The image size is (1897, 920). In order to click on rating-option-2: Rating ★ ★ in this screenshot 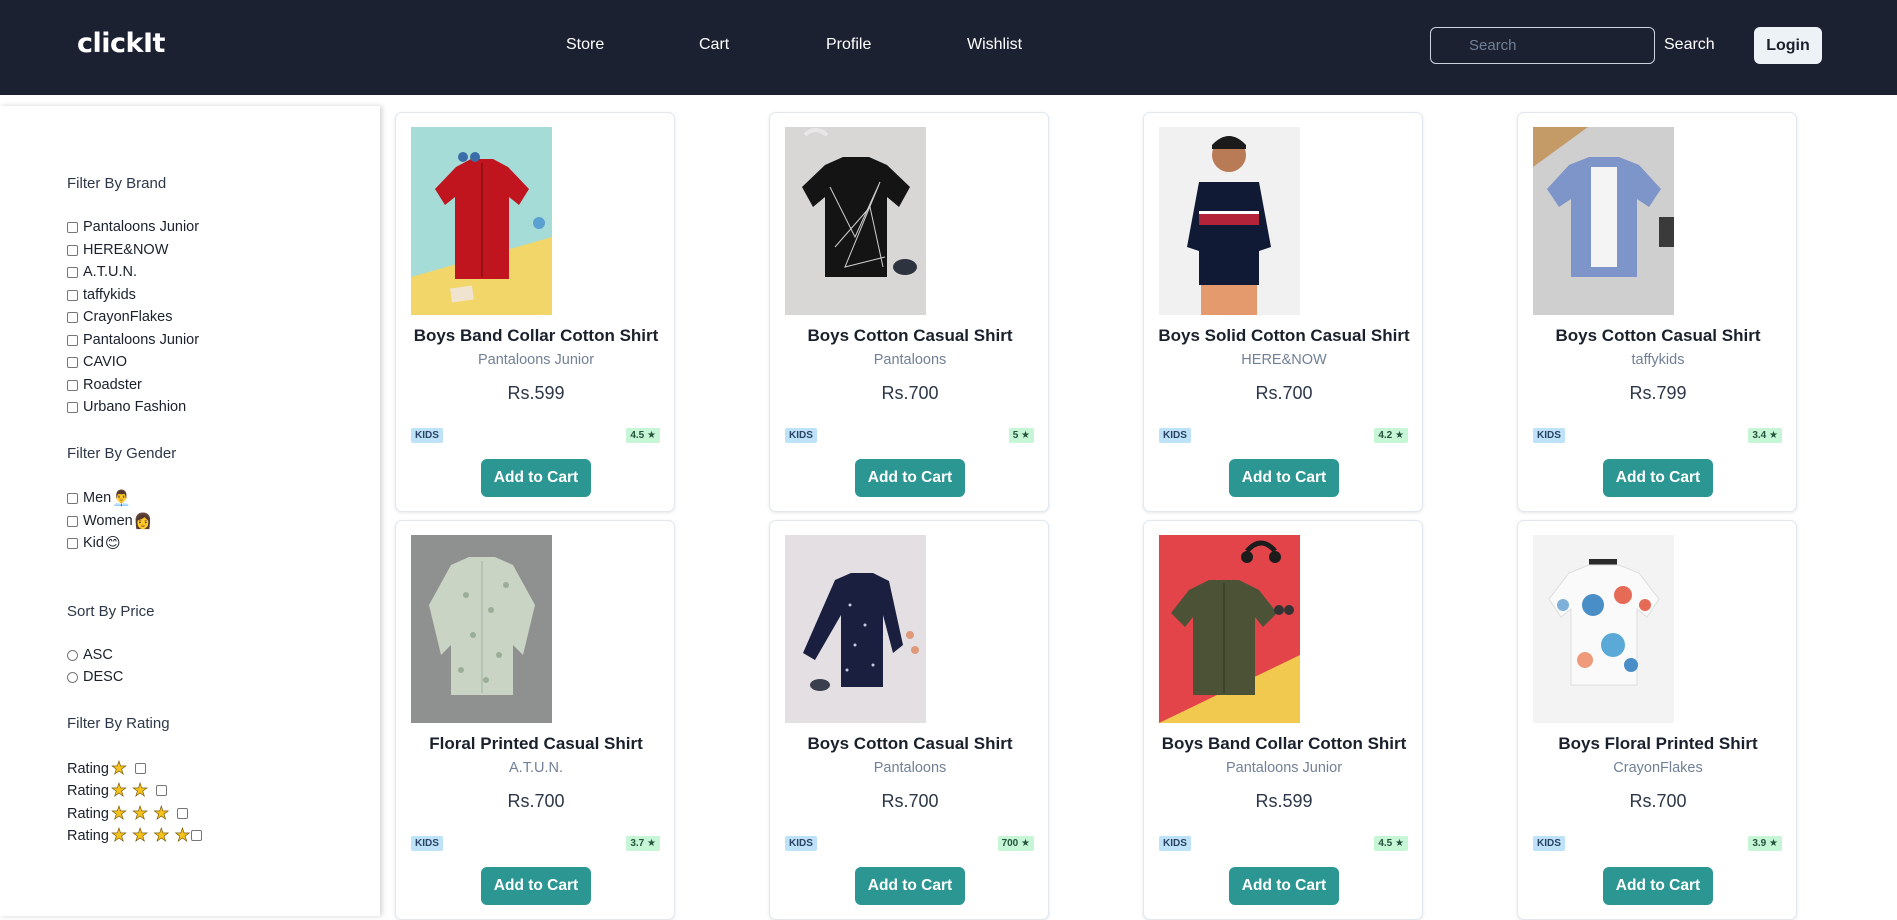, I will do `click(117, 790)`.